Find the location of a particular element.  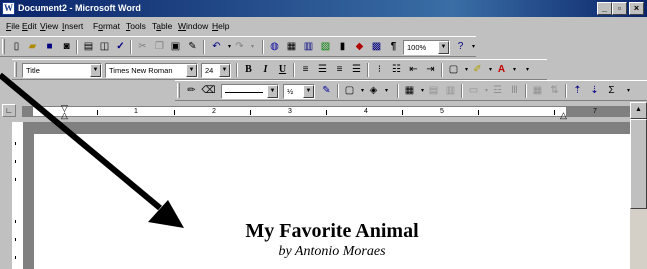

distribute-columns-icon: Ⅲ is located at coordinates (514, 91).